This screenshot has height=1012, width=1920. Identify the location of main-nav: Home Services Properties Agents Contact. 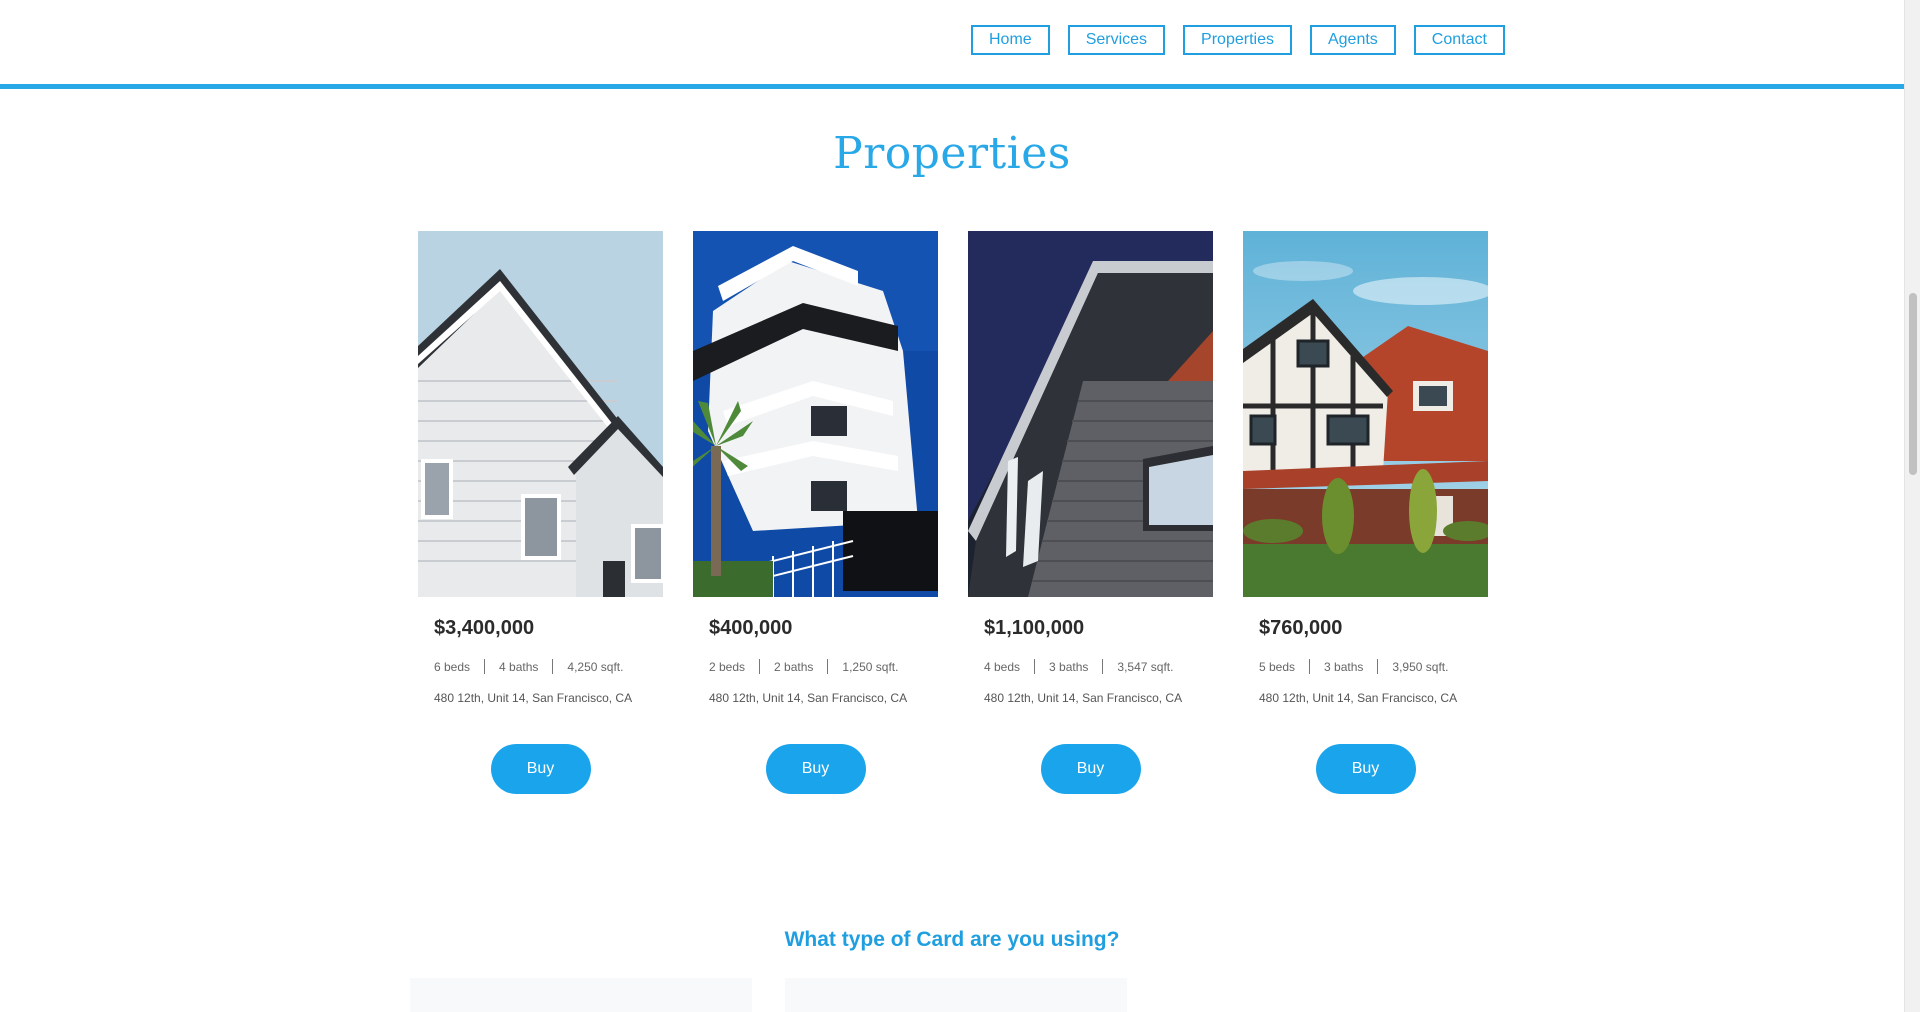
(1238, 40).